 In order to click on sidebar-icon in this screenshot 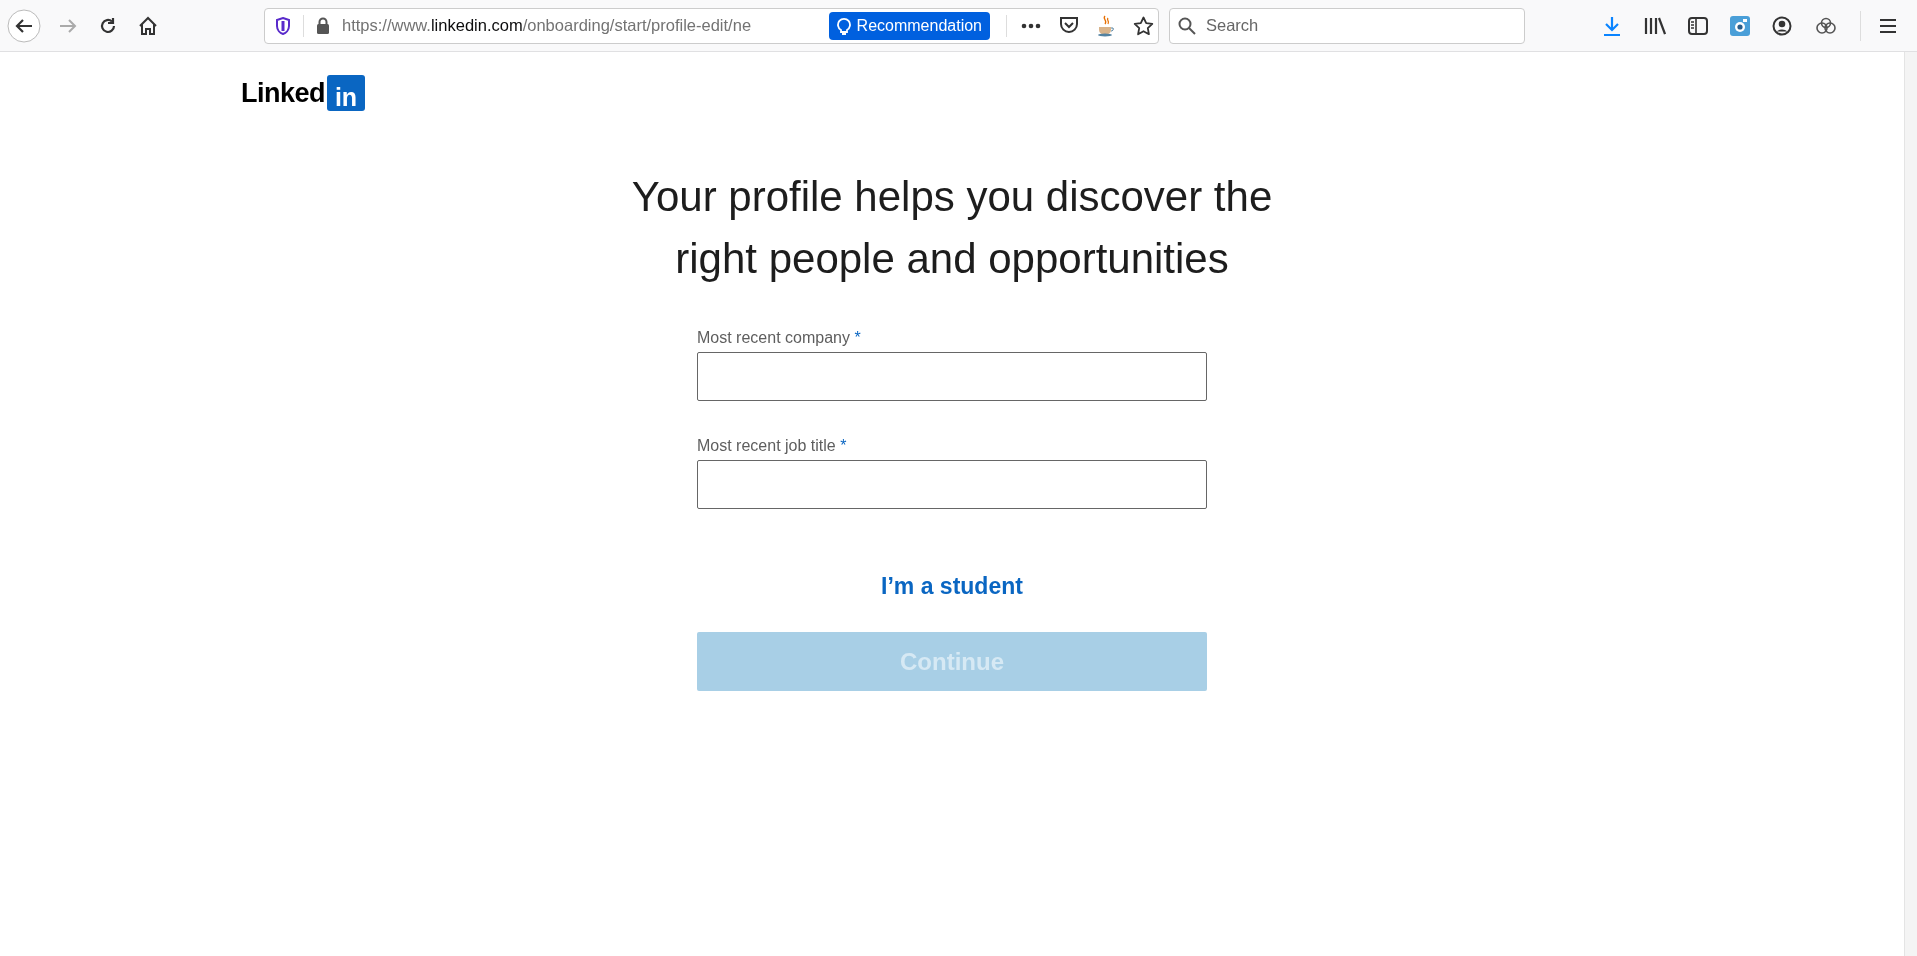, I will do `click(1698, 25)`.